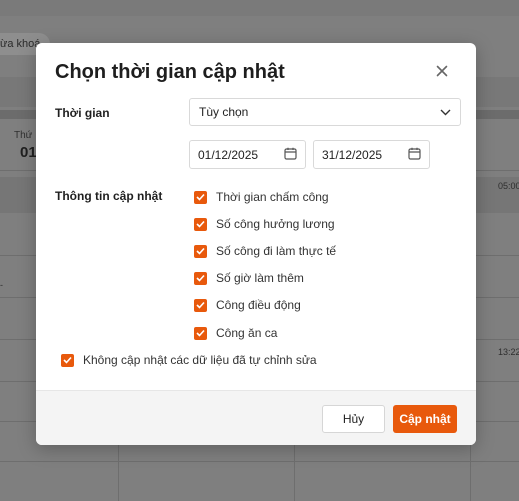 This screenshot has height=501, width=519. What do you see at coordinates (28, 152) in the screenshot?
I see `background-day-number: 01` at bounding box center [28, 152].